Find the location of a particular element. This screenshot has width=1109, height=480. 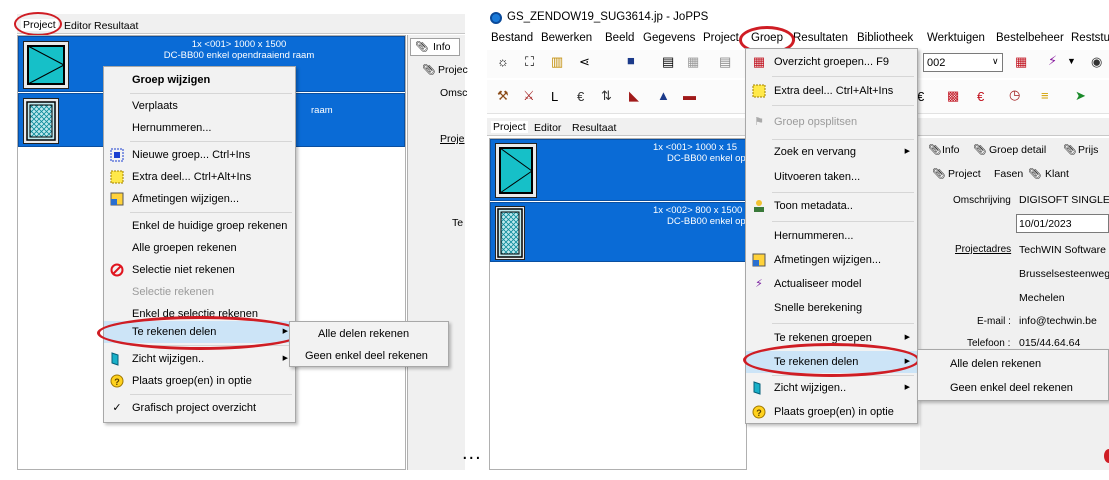

left-project-tab: Projec is located at coordinates (453, 70).